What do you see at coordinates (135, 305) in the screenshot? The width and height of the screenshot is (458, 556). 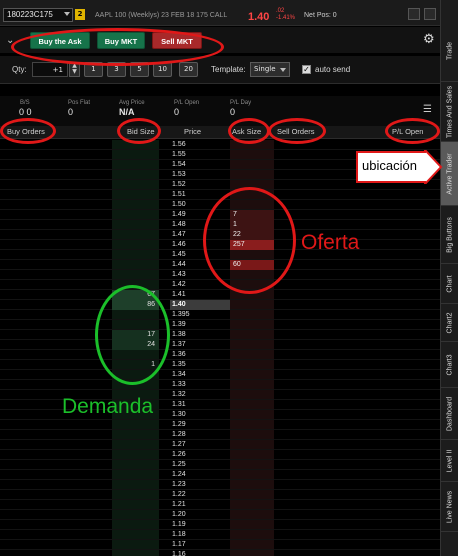 I see `bid-size-cell: 86` at bounding box center [135, 305].